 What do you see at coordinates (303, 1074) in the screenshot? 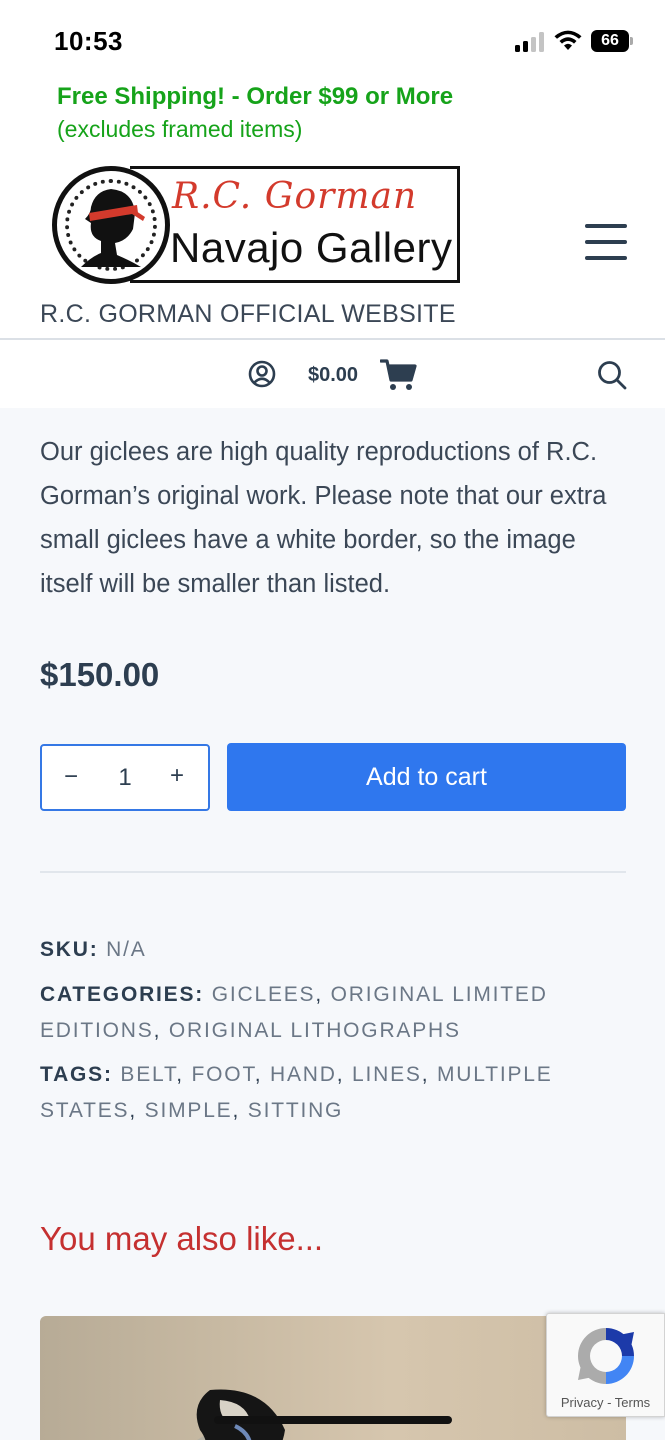
I see `tag-link: HAND` at bounding box center [303, 1074].